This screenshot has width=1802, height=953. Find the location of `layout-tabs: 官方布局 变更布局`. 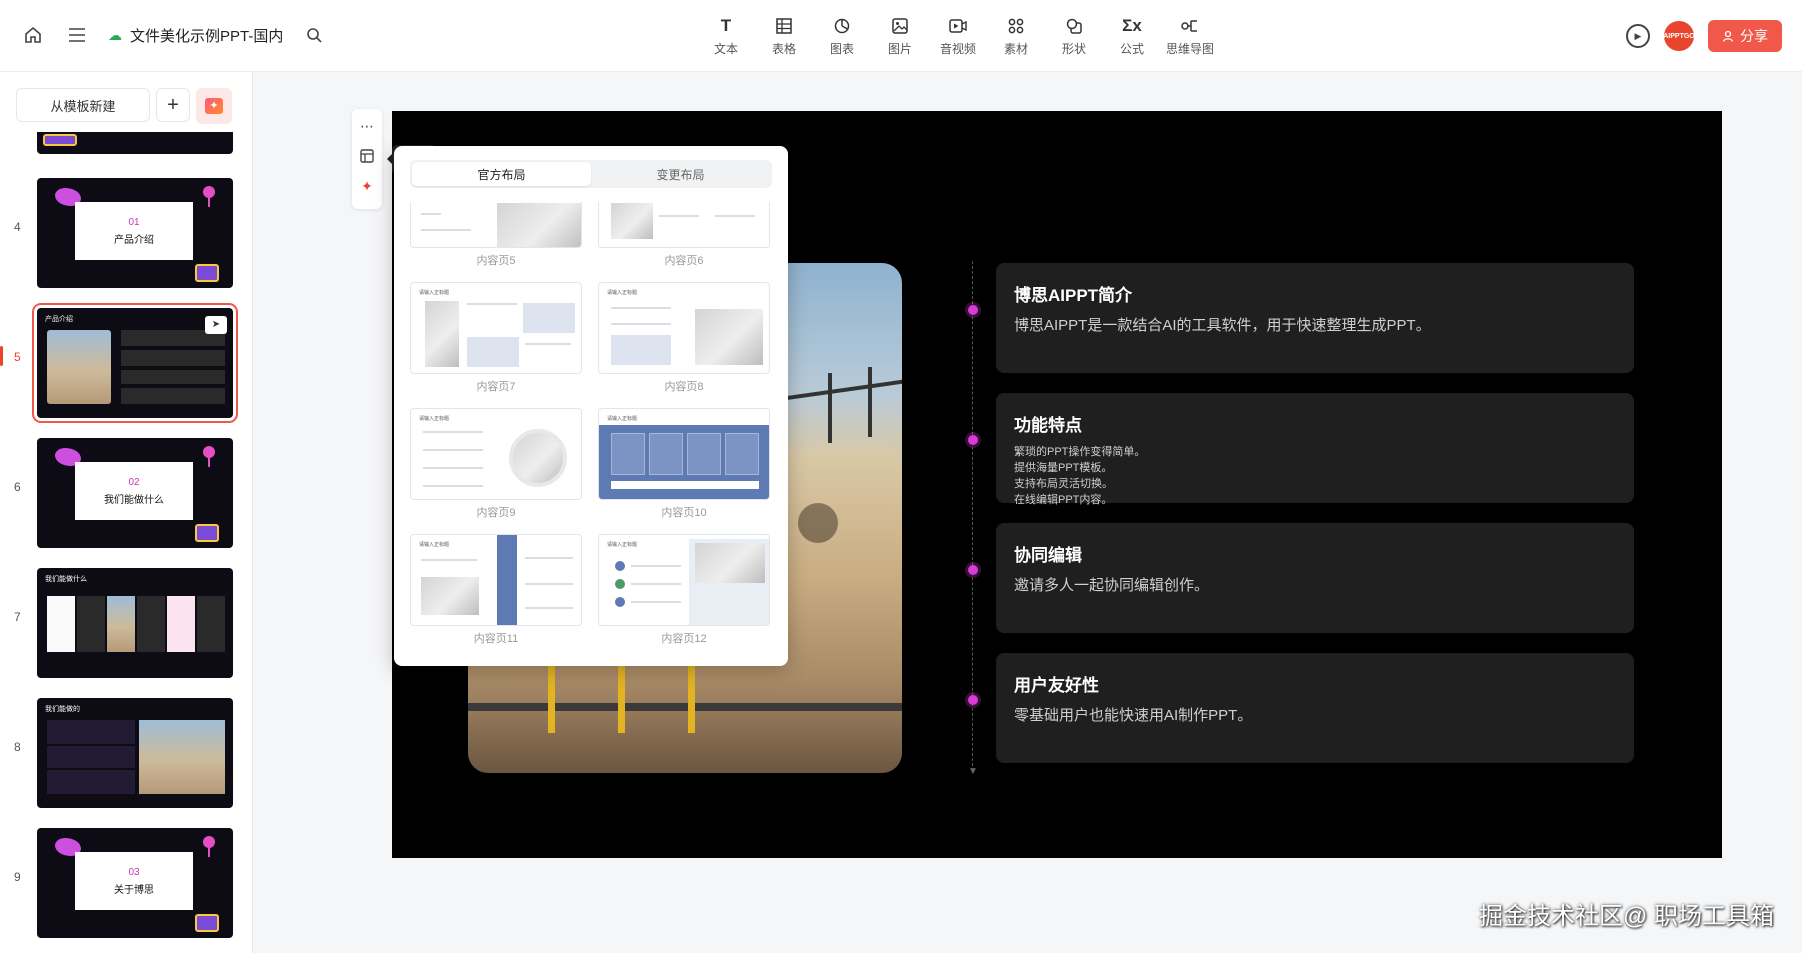

layout-tabs: 官方布局 变更布局 is located at coordinates (591, 174).